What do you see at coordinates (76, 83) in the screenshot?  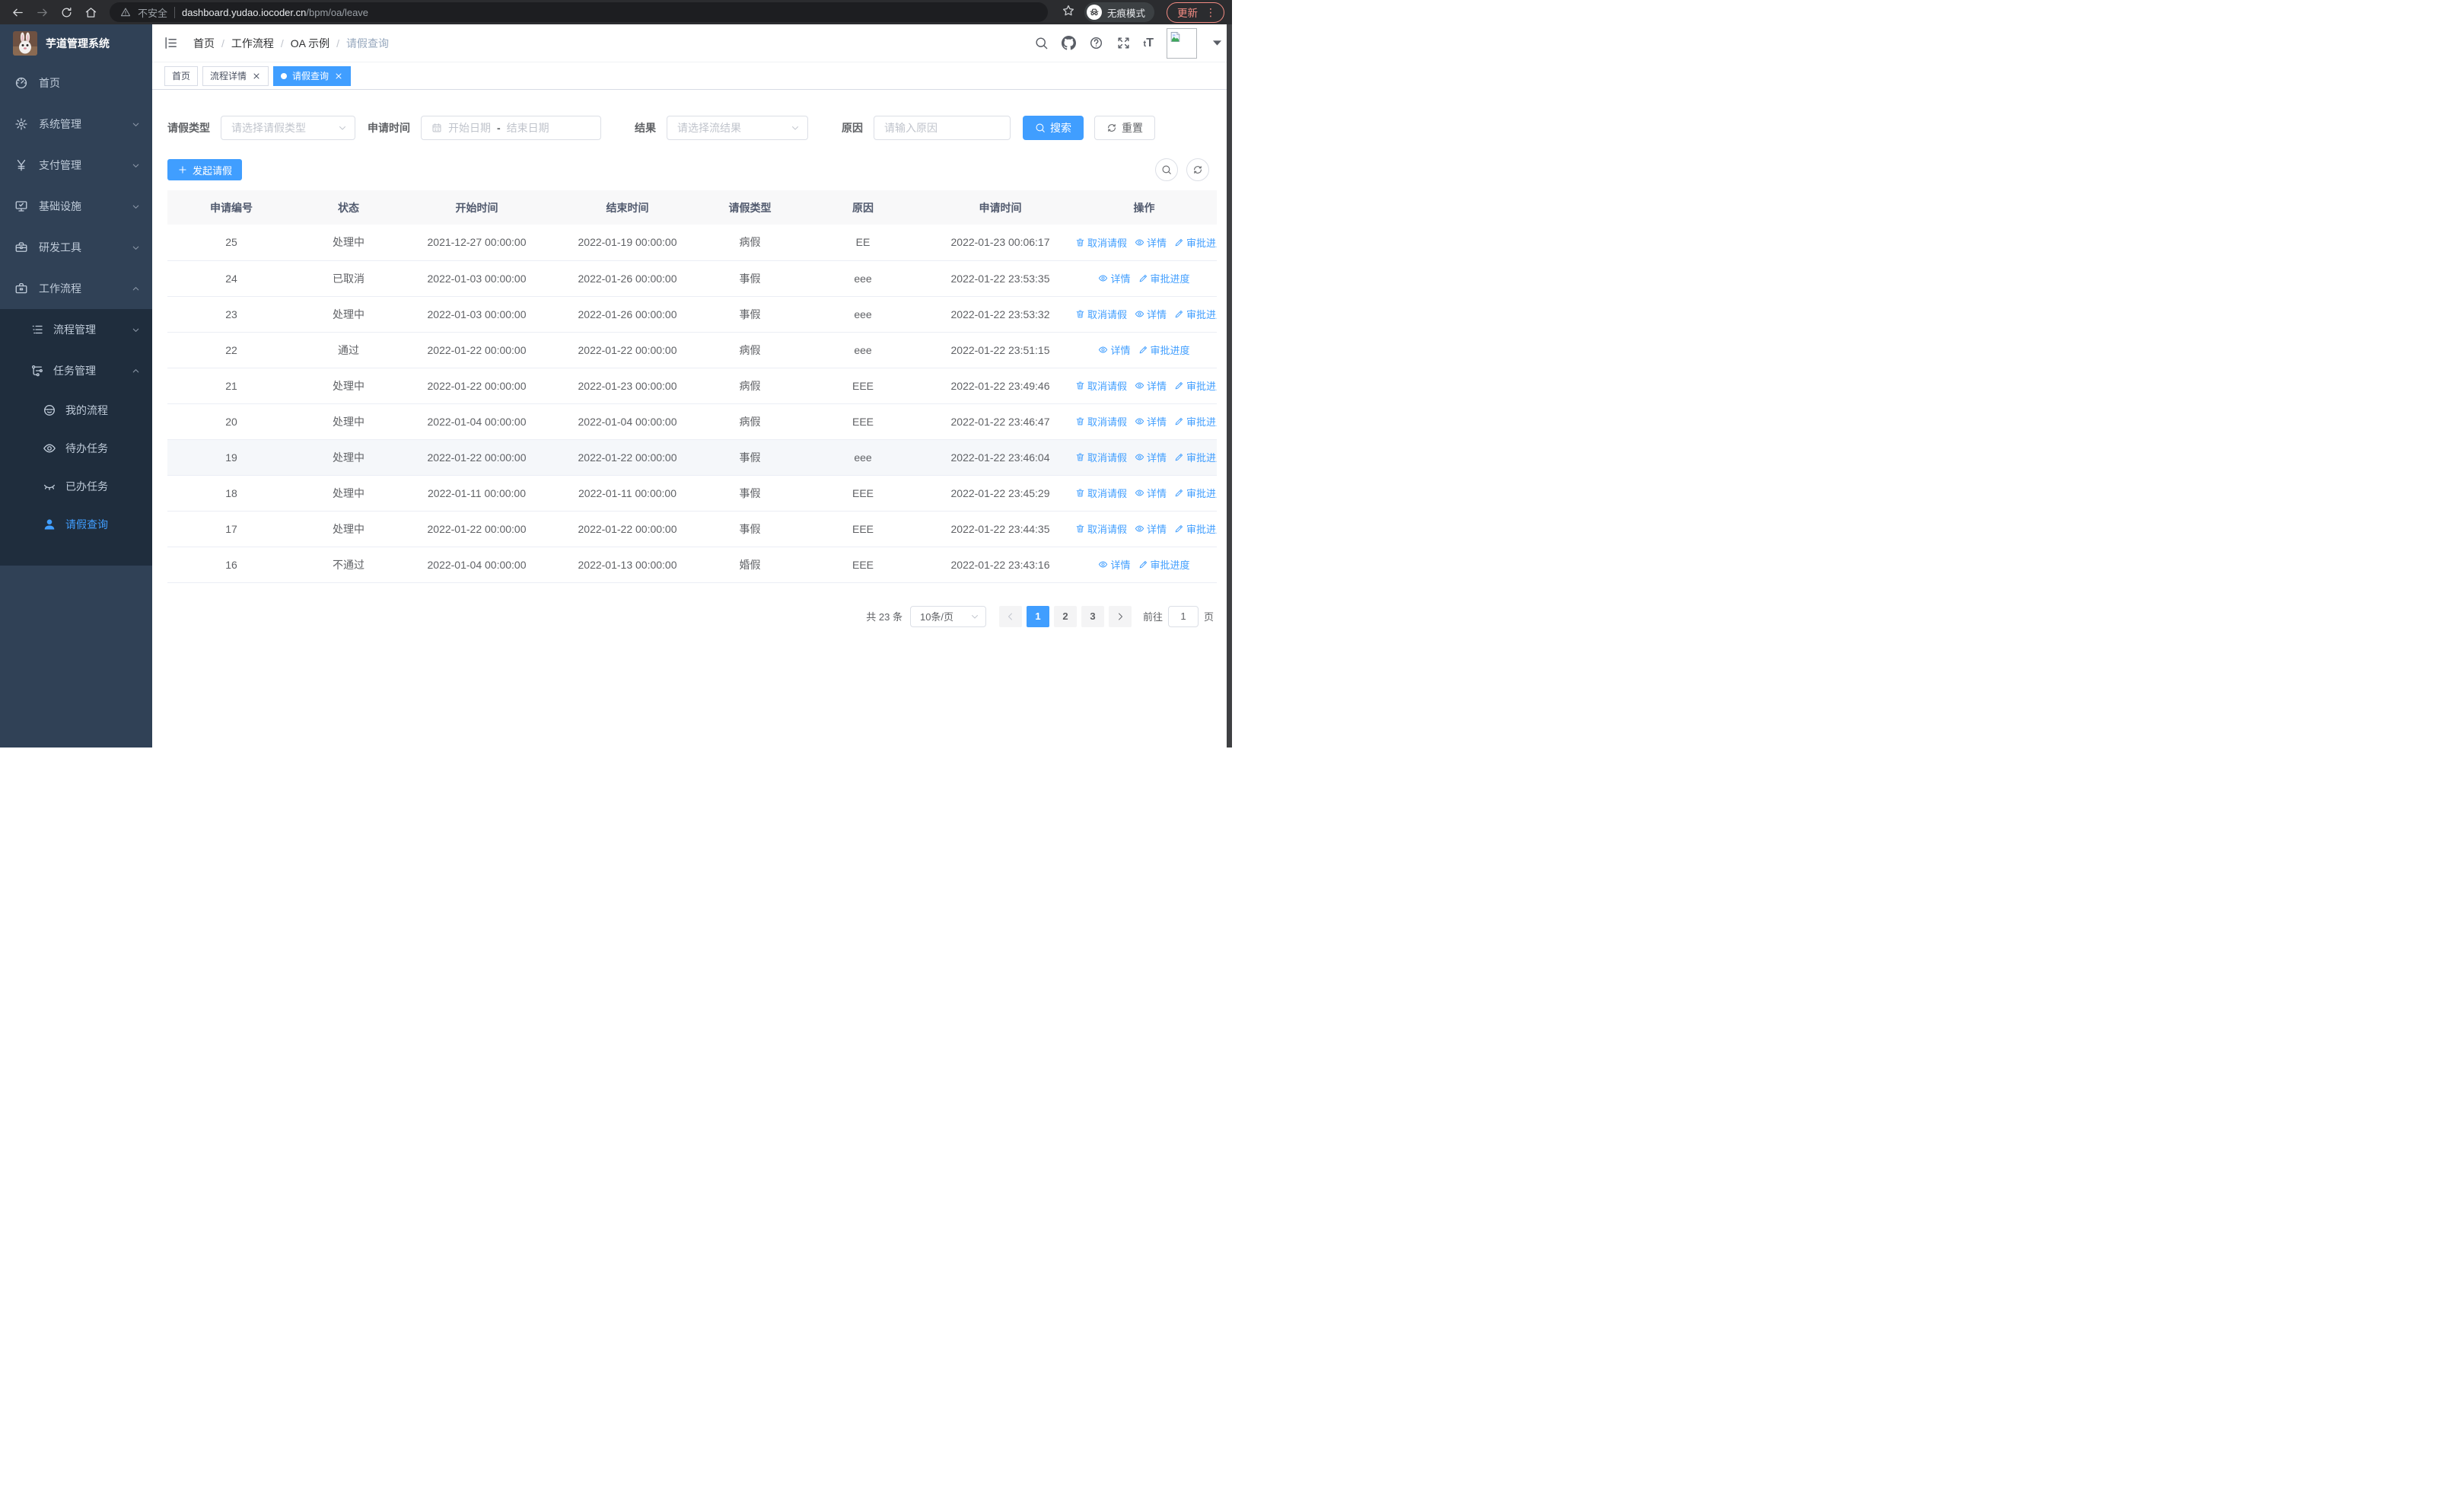 I see `sidebar-item: 首页` at bounding box center [76, 83].